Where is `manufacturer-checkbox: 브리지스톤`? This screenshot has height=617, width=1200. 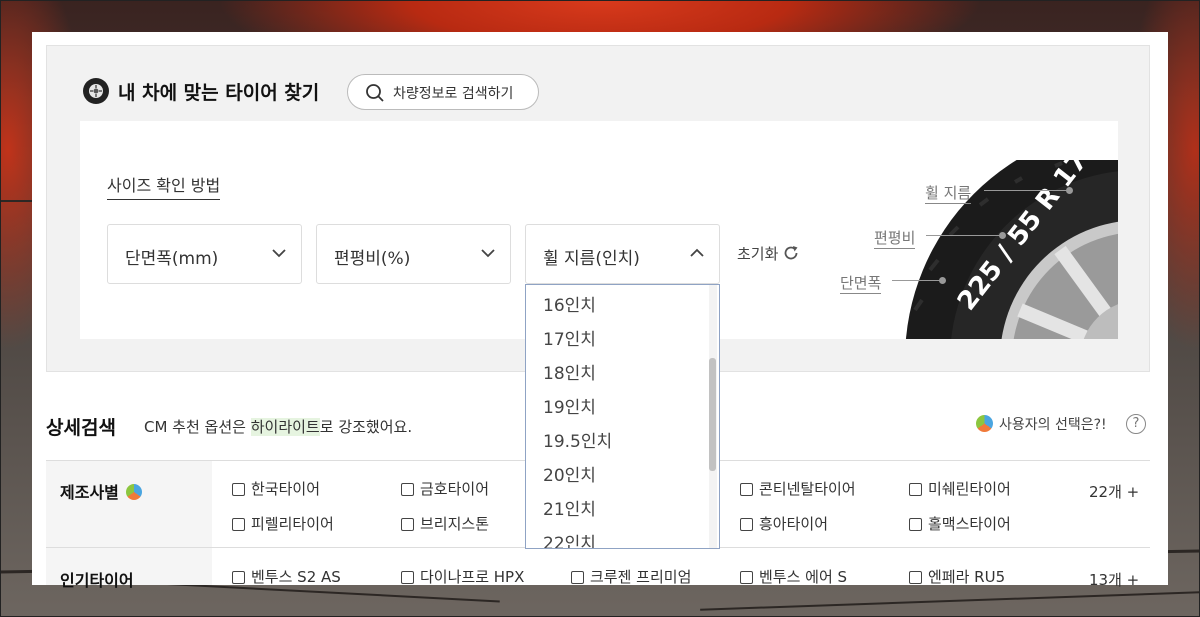
manufacturer-checkbox: 브리지스톤 is located at coordinates (445, 523).